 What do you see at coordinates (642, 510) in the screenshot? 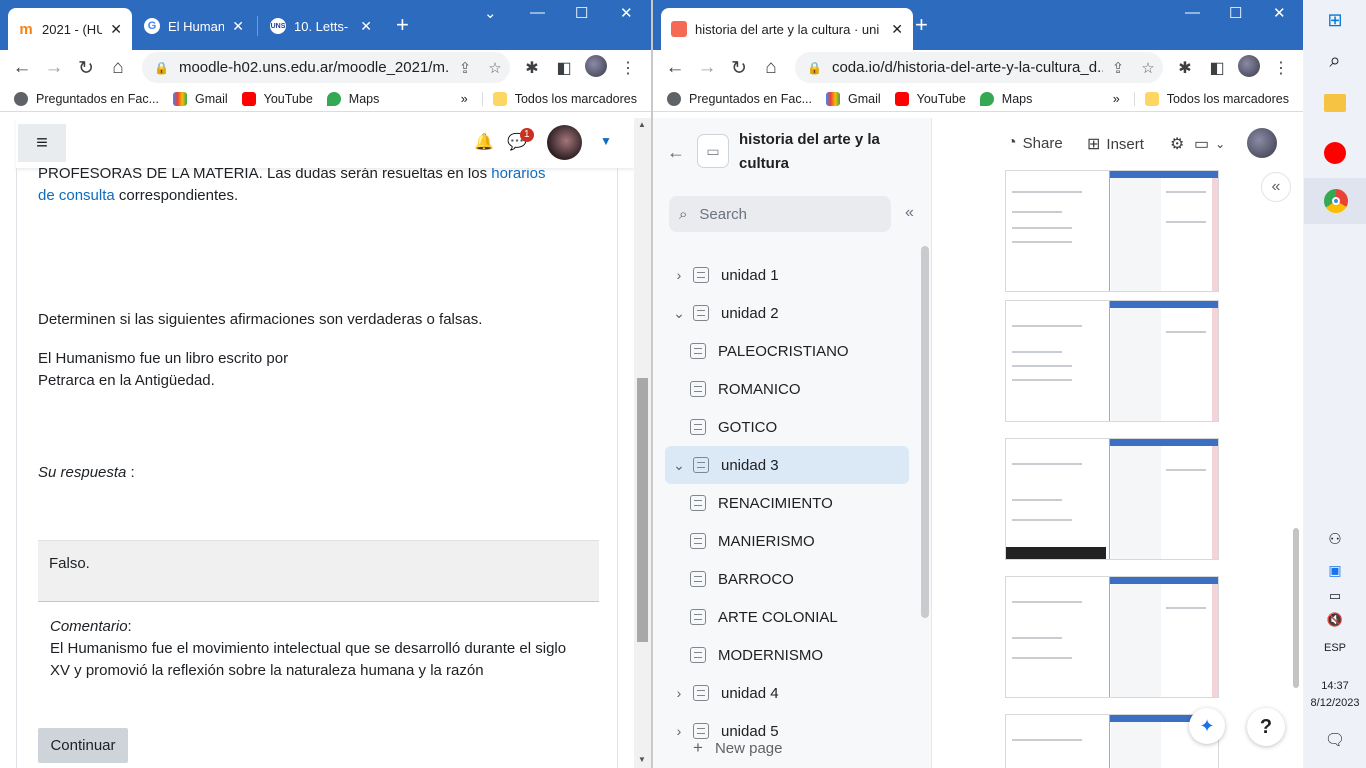
I see `scrollbar-thumb` at bounding box center [642, 510].